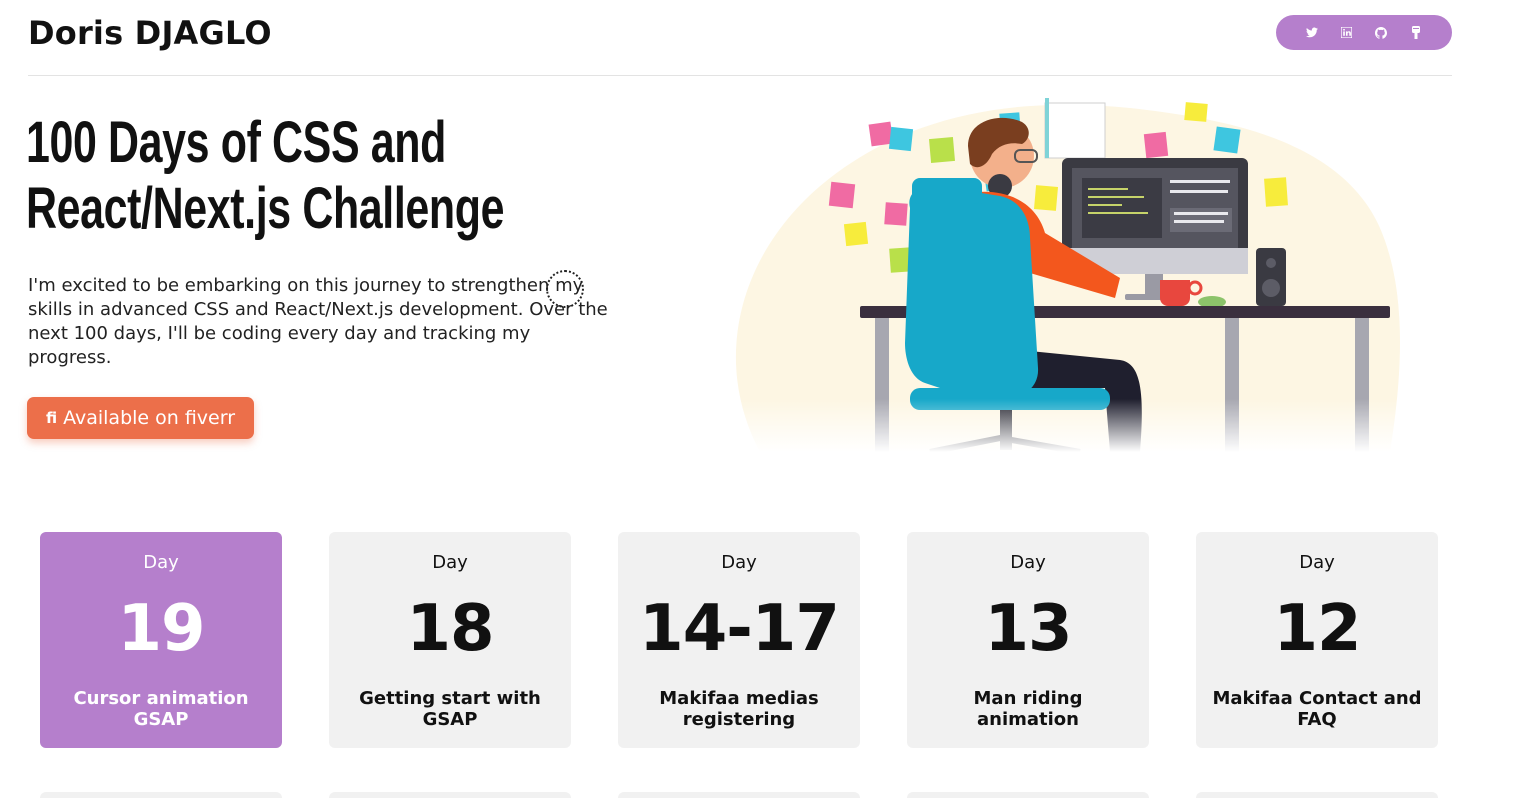 This screenshot has height=798, width=1515. I want to click on fiverr-button: fi Available on fiverr, so click(140, 418).